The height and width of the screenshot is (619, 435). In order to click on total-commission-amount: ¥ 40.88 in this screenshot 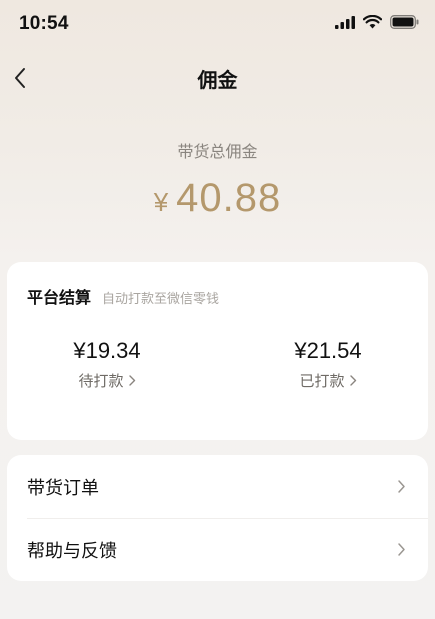, I will do `click(217, 198)`.